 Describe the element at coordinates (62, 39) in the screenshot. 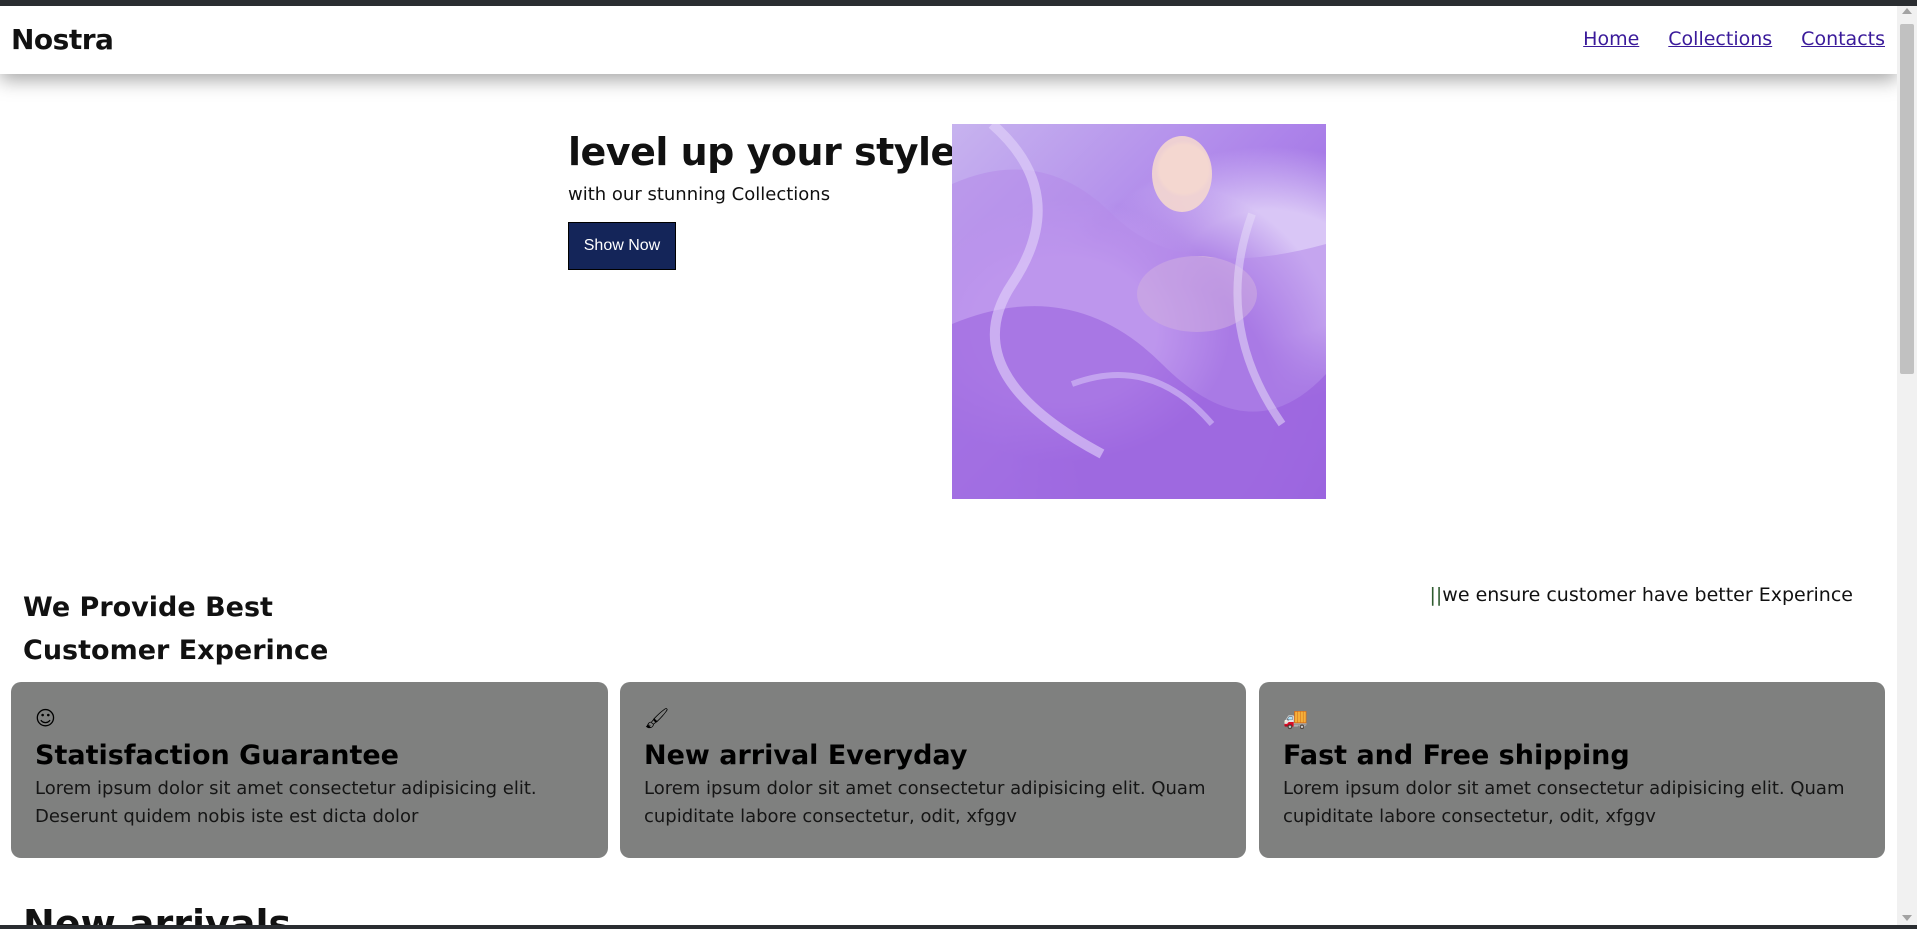

I see `site-logo: Nostra` at that location.